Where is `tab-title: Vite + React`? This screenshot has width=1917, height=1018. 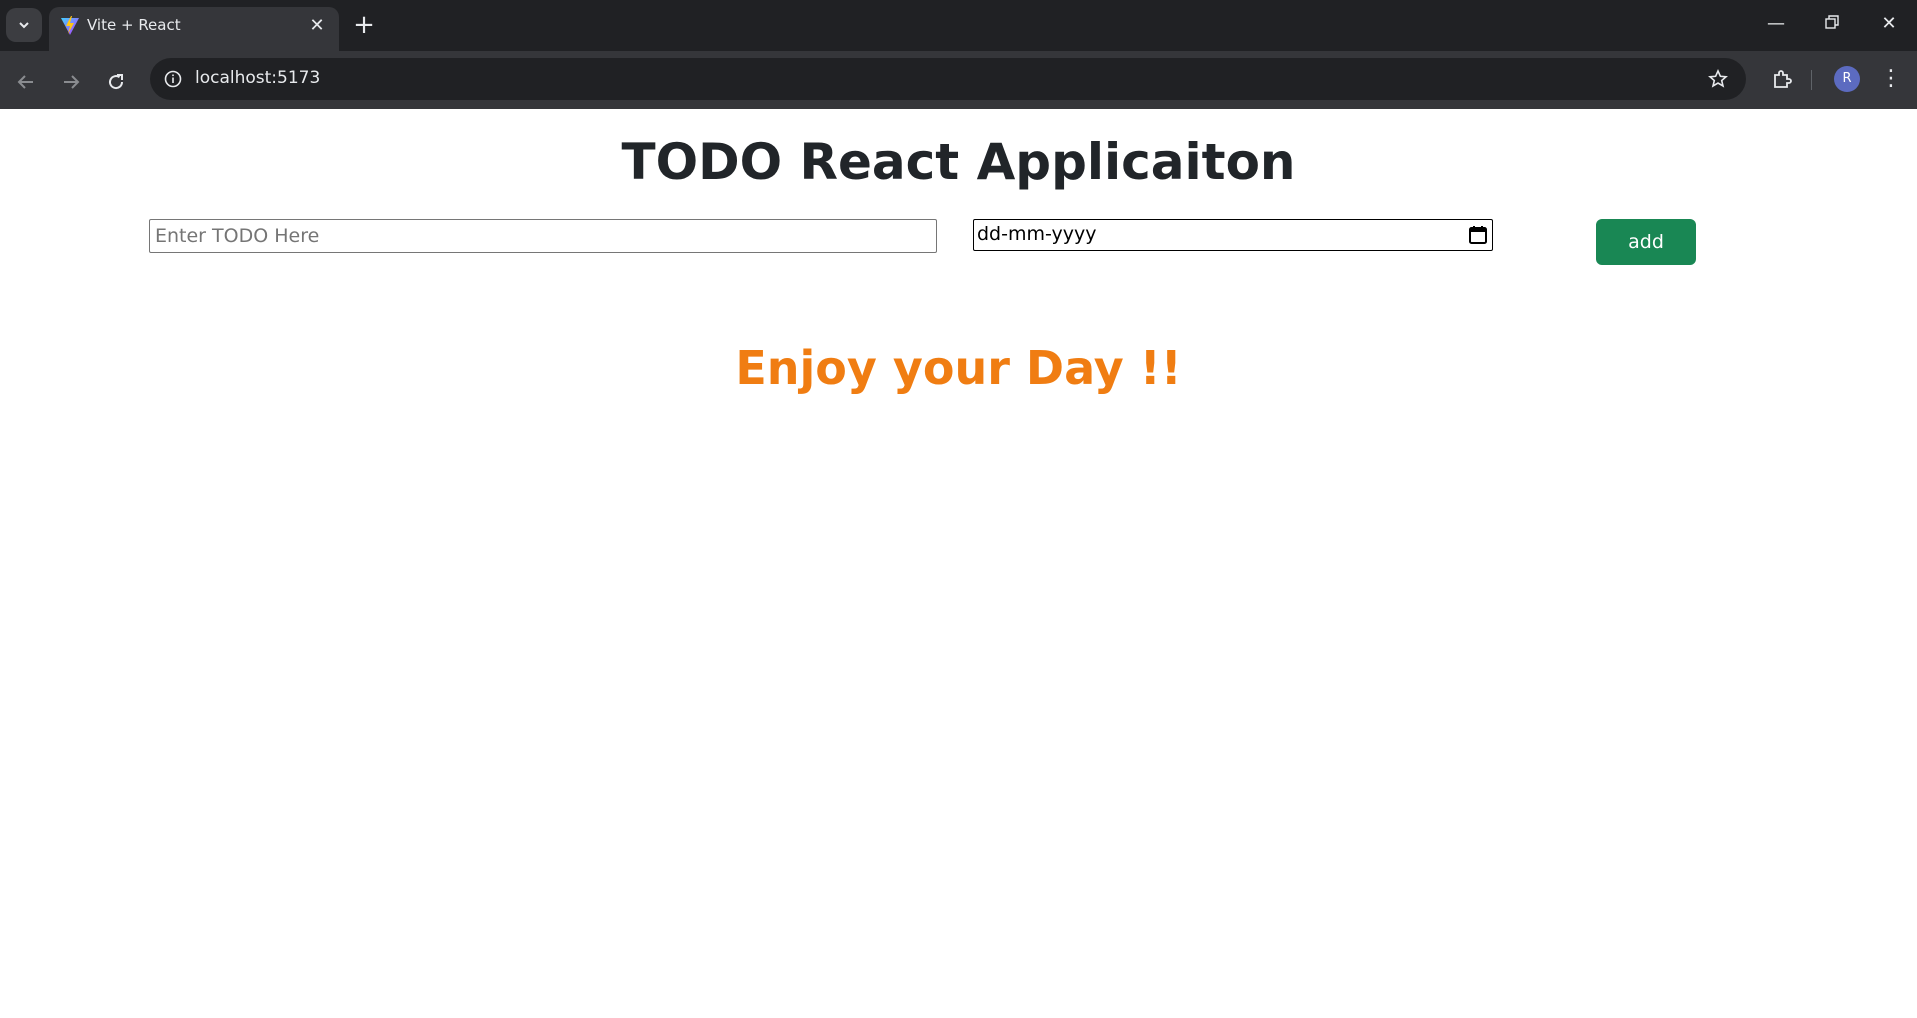 tab-title: Vite + React is located at coordinates (134, 25).